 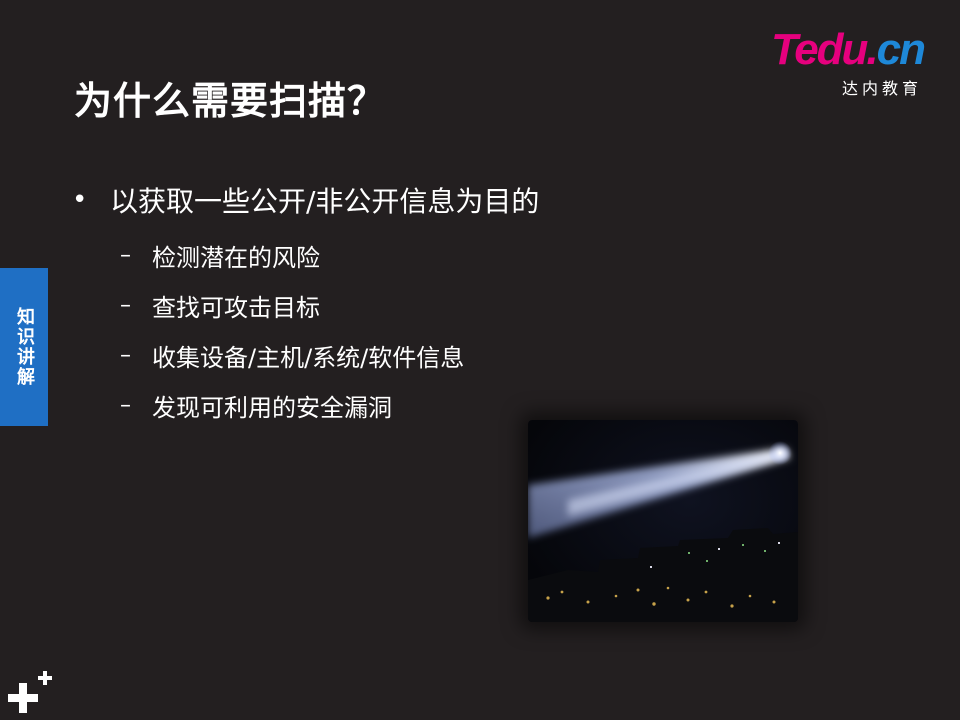 I want to click on searchlight-photo, so click(x=663, y=521).